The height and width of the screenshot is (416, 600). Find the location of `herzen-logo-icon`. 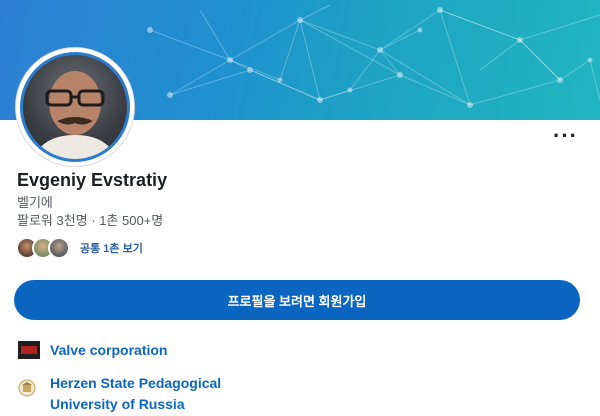

herzen-logo-icon is located at coordinates (27, 388).